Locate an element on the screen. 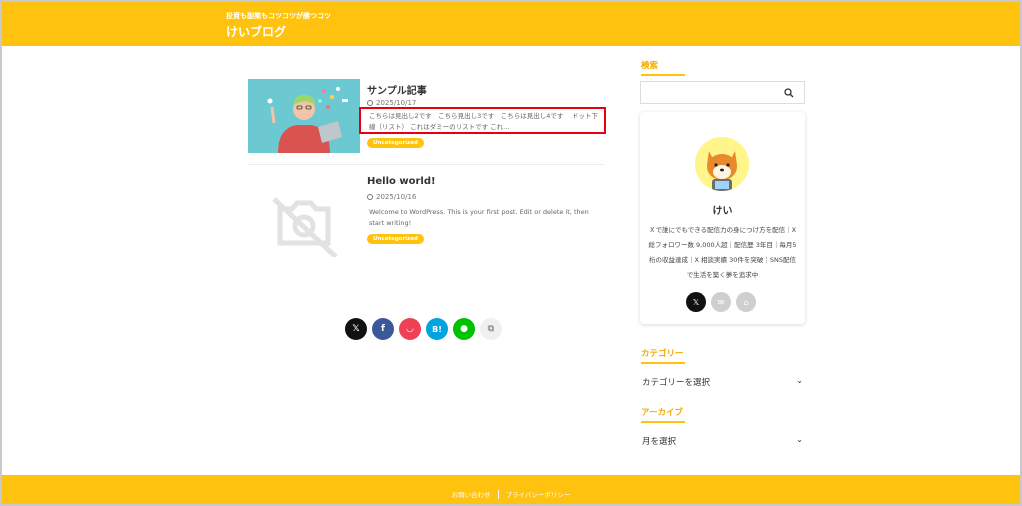 This screenshot has width=1022, height=506. mail-icon: ✉ is located at coordinates (721, 302).